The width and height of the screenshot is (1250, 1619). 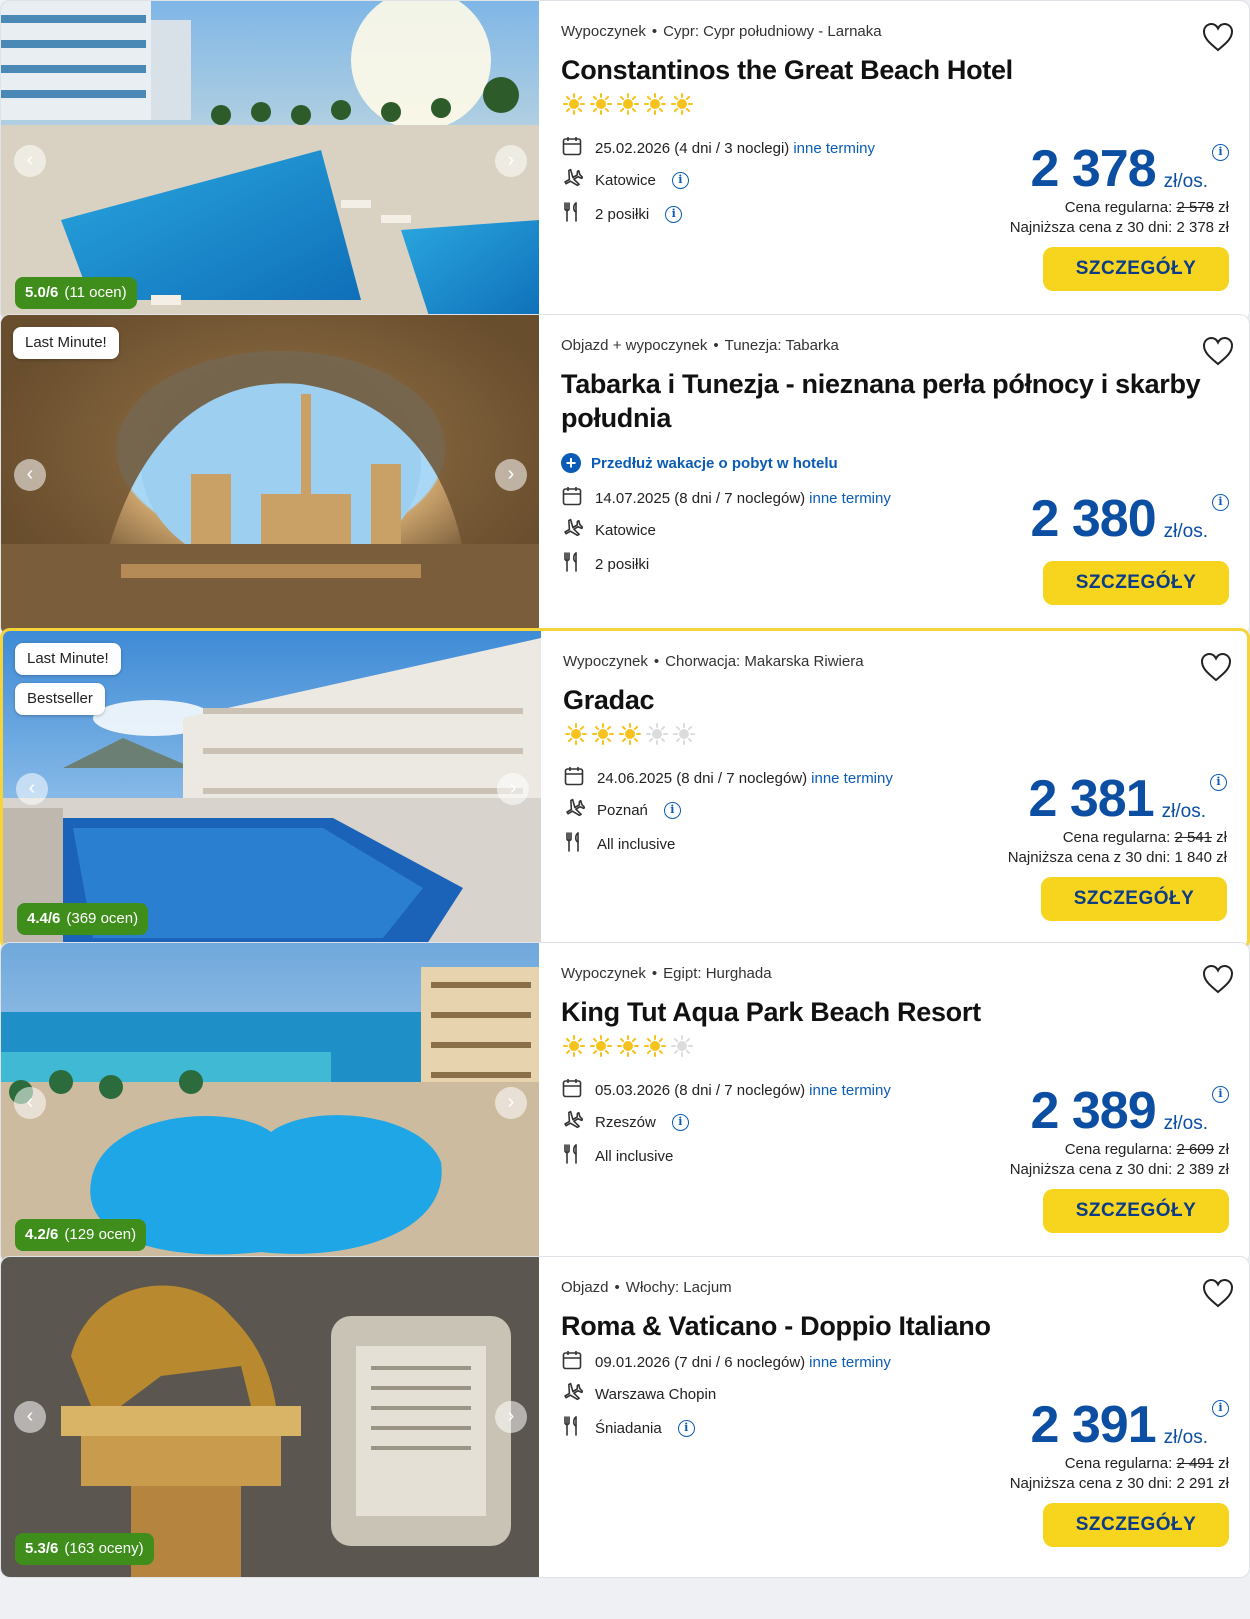 What do you see at coordinates (702, 778) in the screenshot?
I see `travel-date: 24.06.2025 (8 dni / 7 noclegów)` at bounding box center [702, 778].